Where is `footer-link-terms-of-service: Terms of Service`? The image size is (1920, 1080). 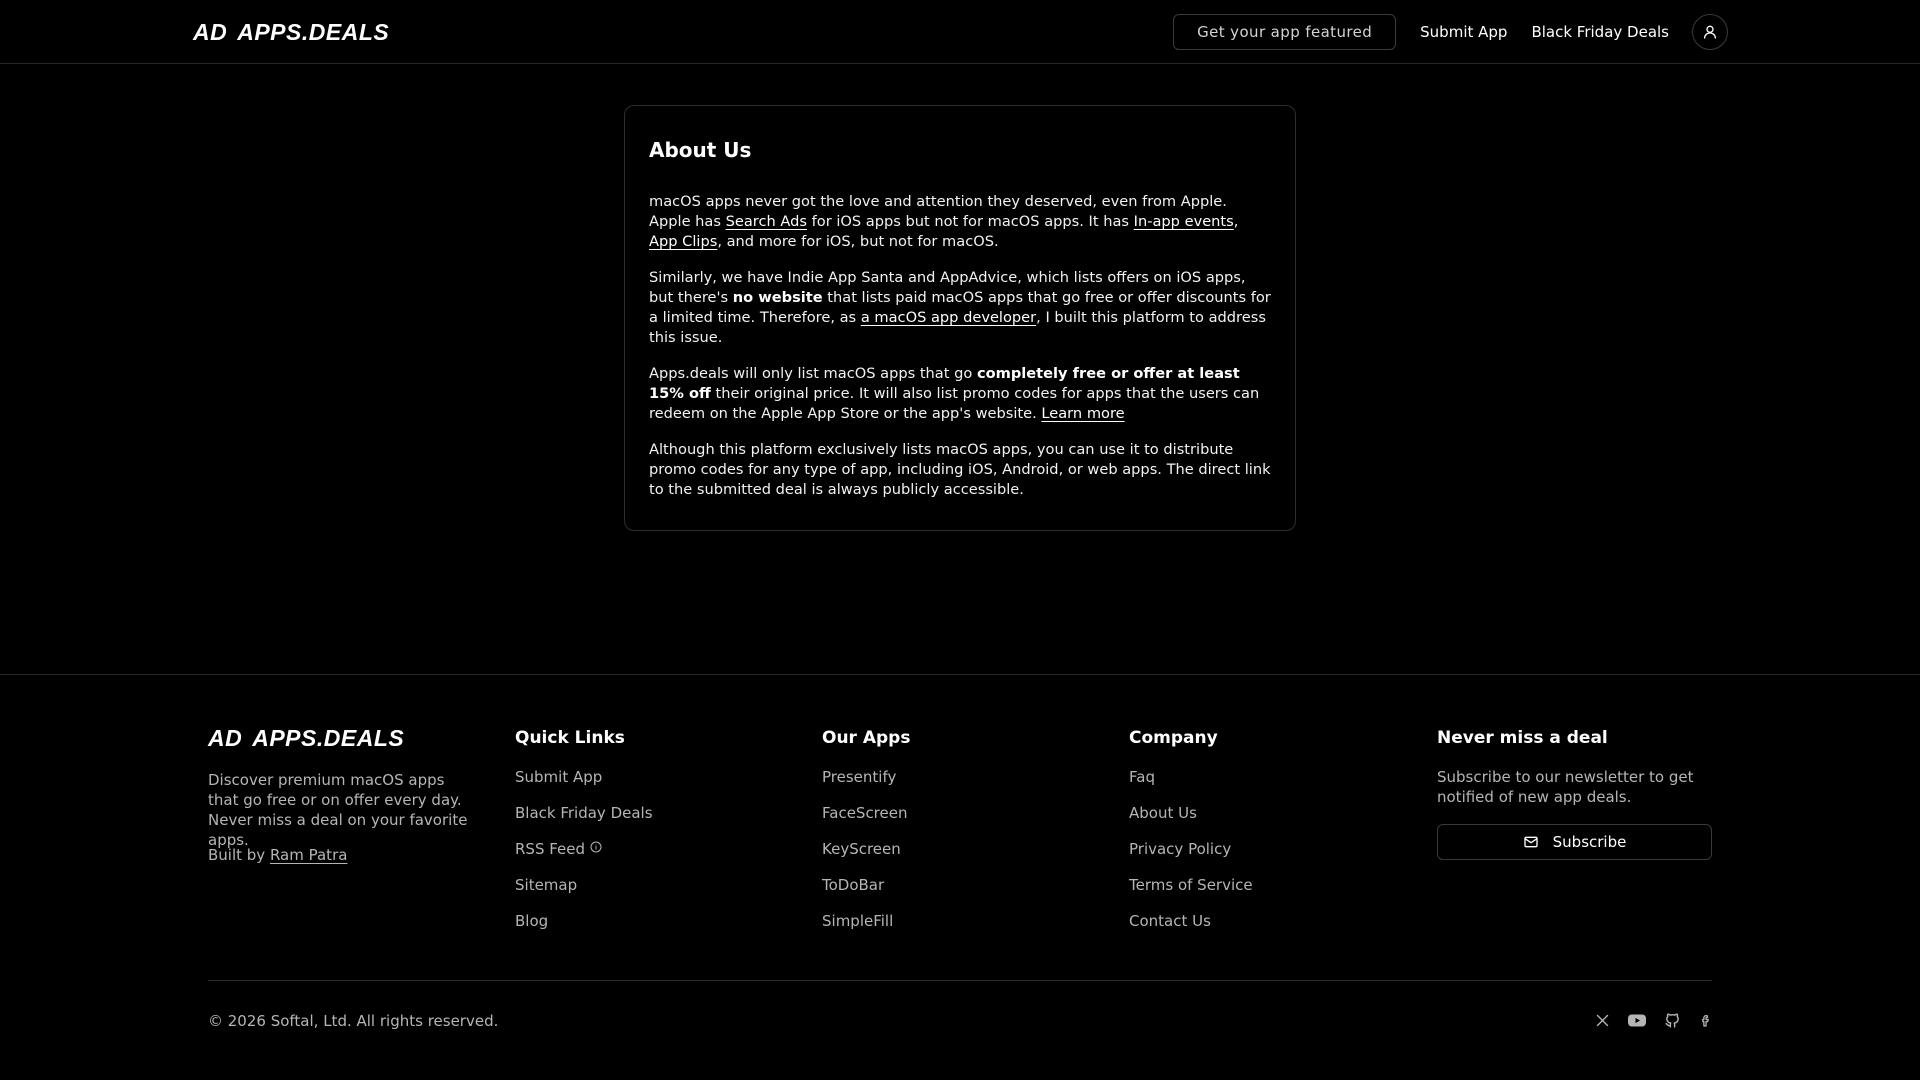
footer-link-terms-of-service: Terms of Service is located at coordinates (1191, 885).